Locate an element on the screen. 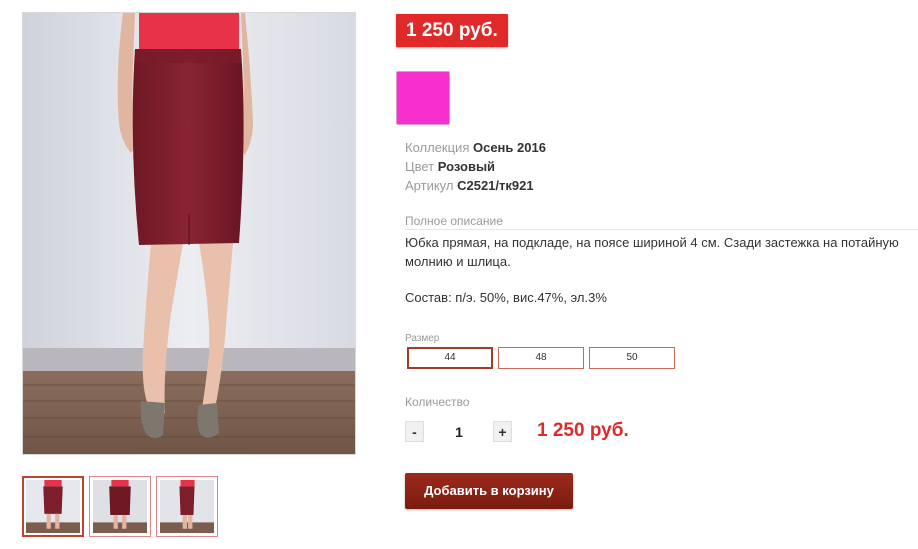 Image resolution: width=918 pixels, height=549 pixels. collection-value: Осень 2016 is located at coordinates (509, 147).